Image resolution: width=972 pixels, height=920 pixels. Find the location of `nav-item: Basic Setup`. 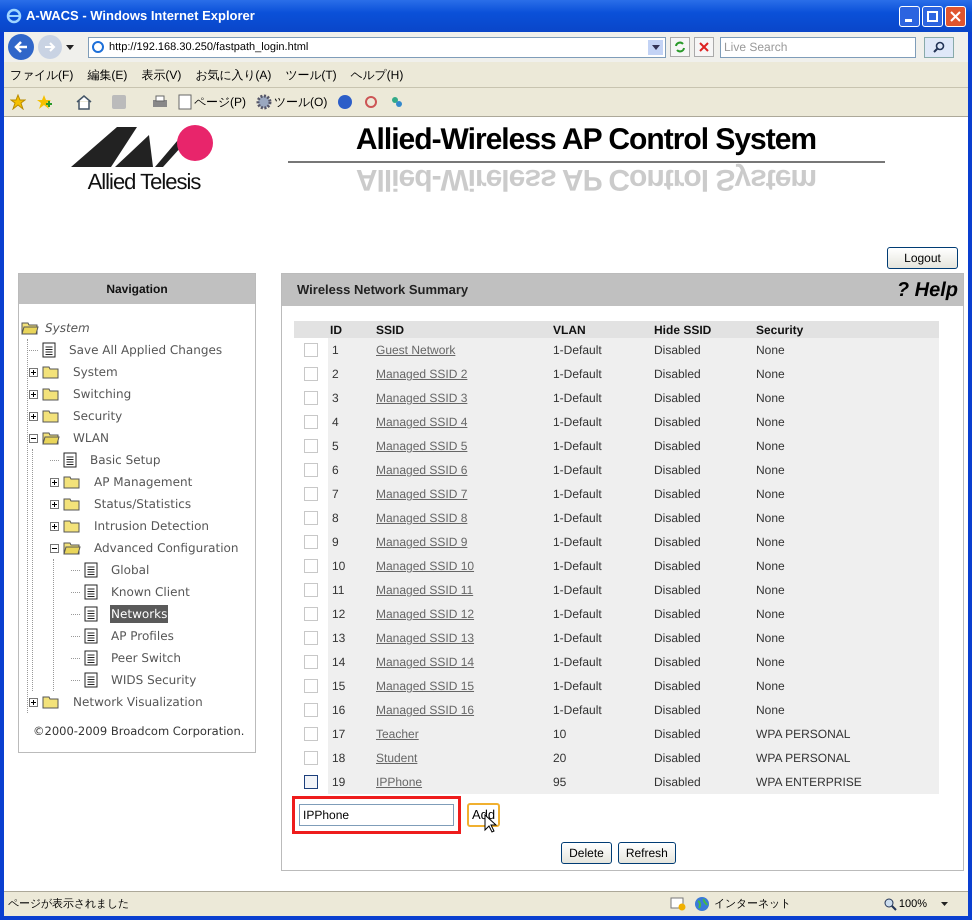

nav-item: Basic Setup is located at coordinates (125, 460).